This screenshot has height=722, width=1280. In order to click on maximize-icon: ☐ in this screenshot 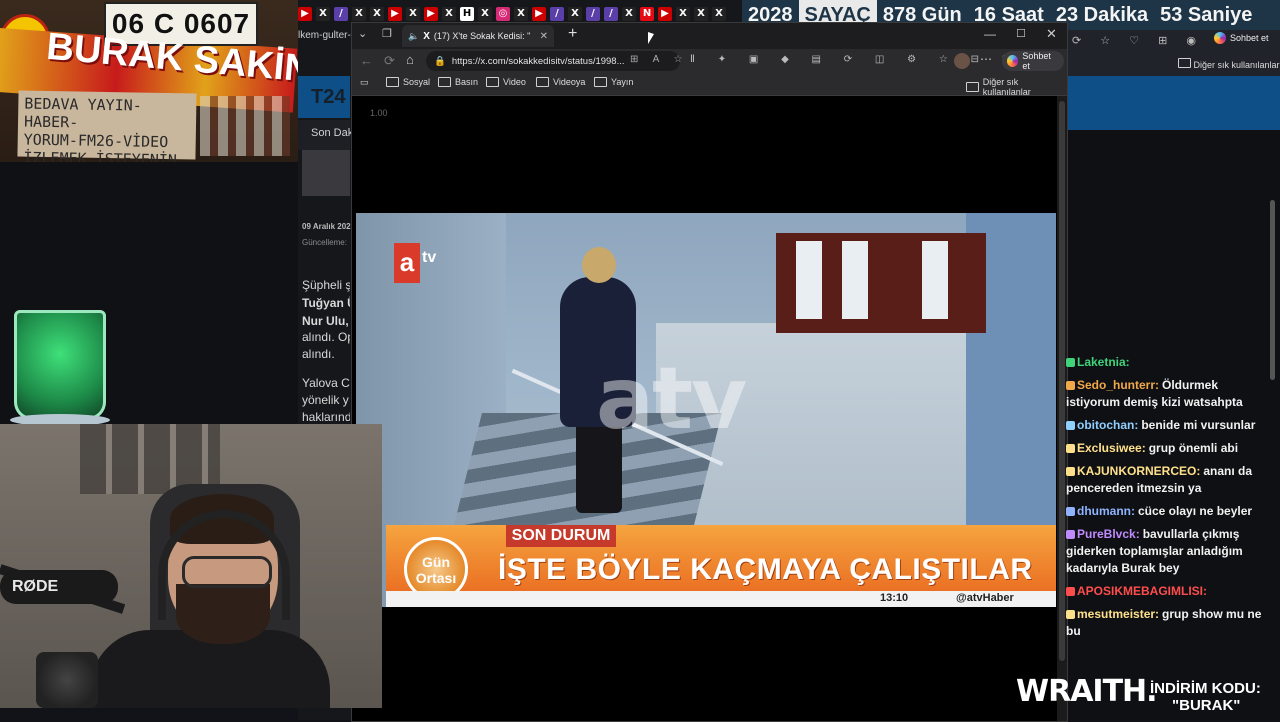, I will do `click(1021, 33)`.